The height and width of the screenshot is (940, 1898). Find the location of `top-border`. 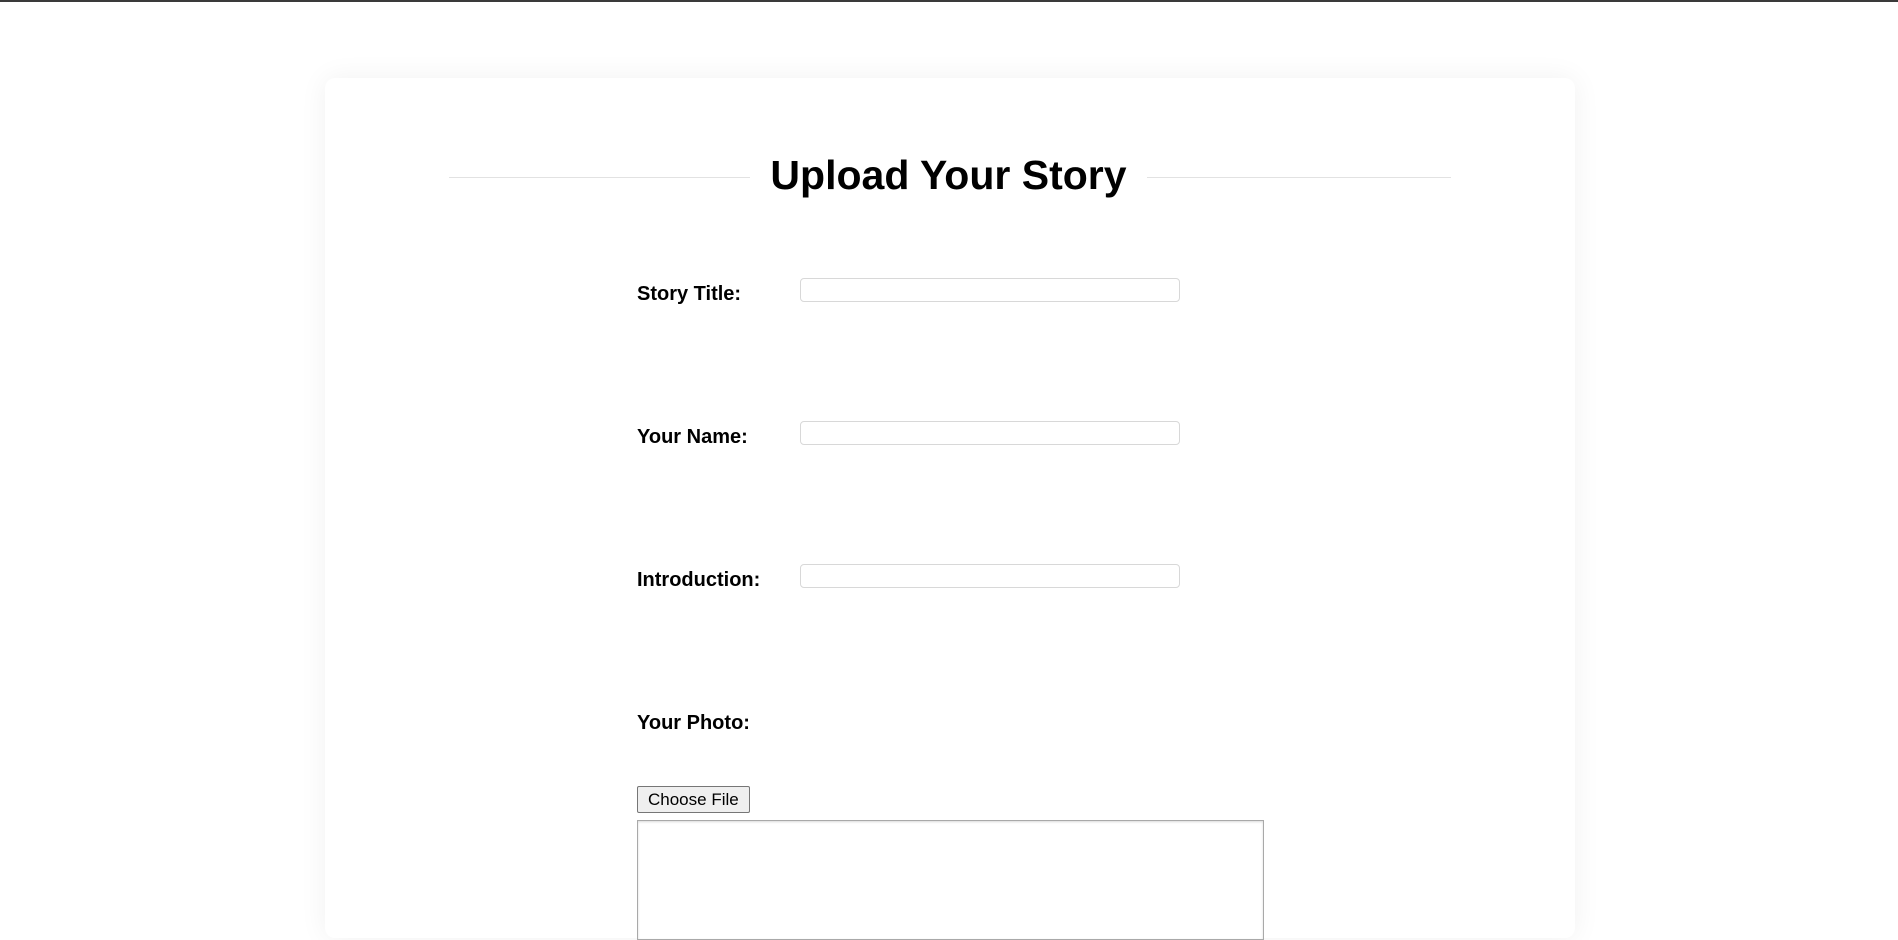

top-border is located at coordinates (949, 1).